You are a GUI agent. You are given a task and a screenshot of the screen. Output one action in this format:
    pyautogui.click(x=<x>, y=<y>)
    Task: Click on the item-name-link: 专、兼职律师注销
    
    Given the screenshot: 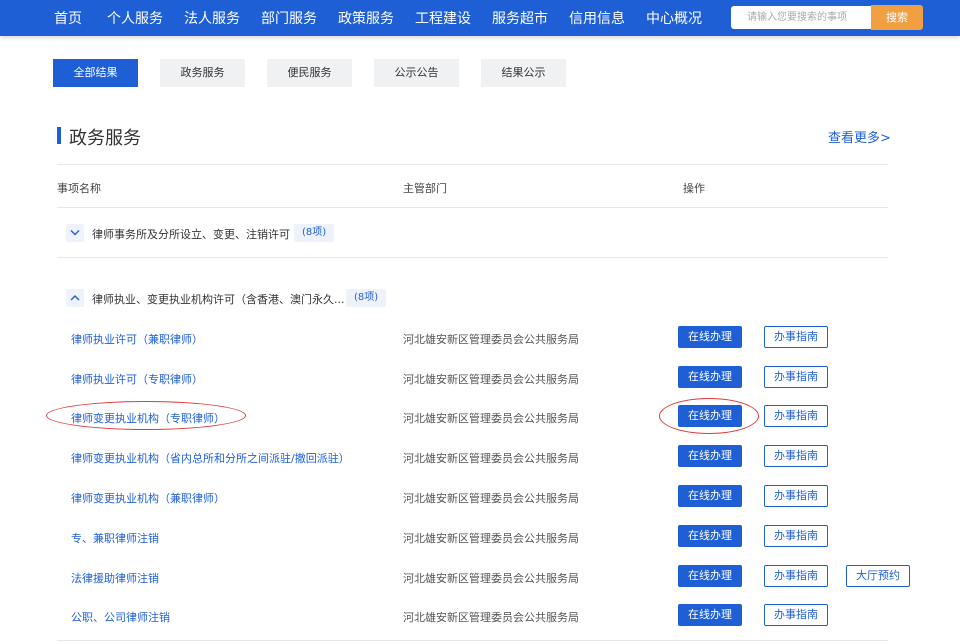 What is the action you would take?
    pyautogui.click(x=115, y=538)
    